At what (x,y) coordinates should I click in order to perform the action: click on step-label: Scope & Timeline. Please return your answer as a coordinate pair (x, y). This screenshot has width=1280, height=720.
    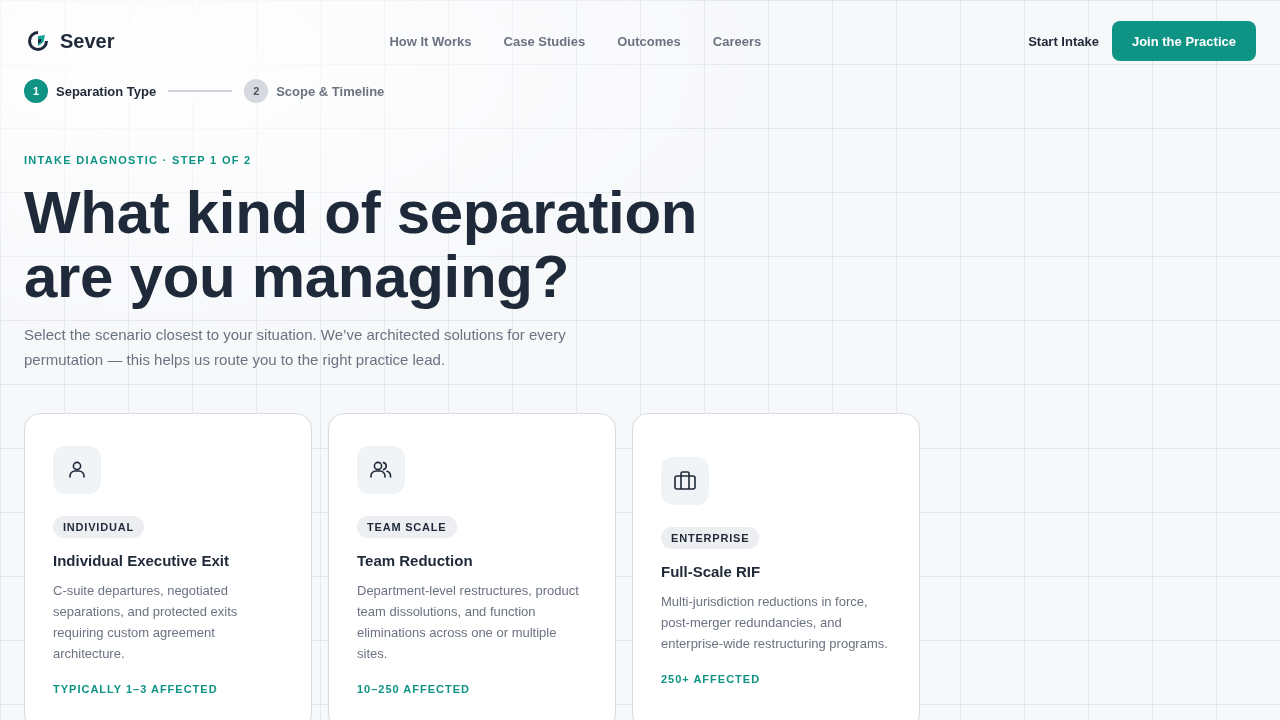
    Looking at the image, I should click on (330, 91).